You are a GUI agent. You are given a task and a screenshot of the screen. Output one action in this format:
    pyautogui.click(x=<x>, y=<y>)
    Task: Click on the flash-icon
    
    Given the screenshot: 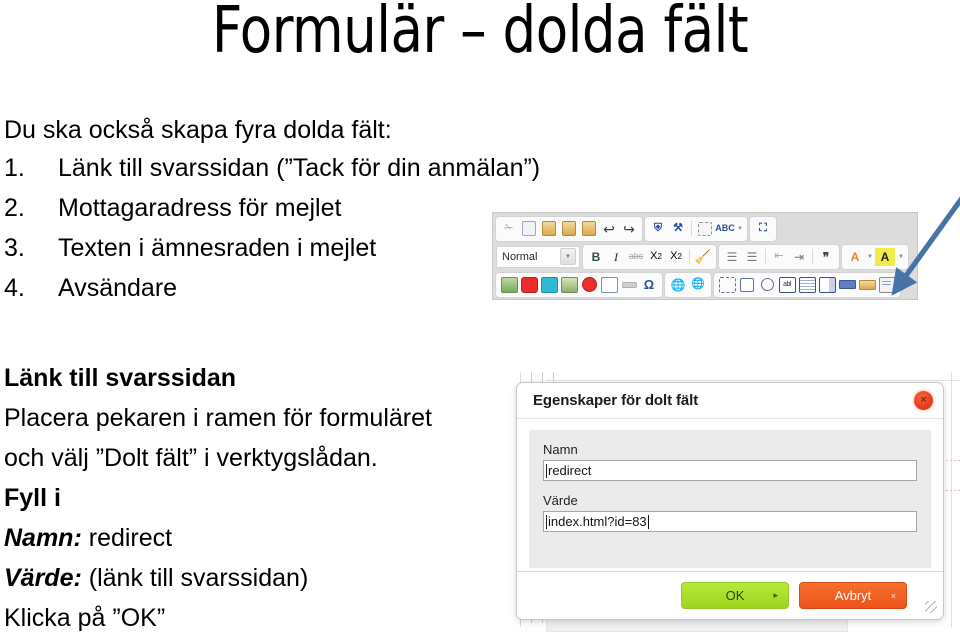 What is the action you would take?
    pyautogui.click(x=569, y=285)
    